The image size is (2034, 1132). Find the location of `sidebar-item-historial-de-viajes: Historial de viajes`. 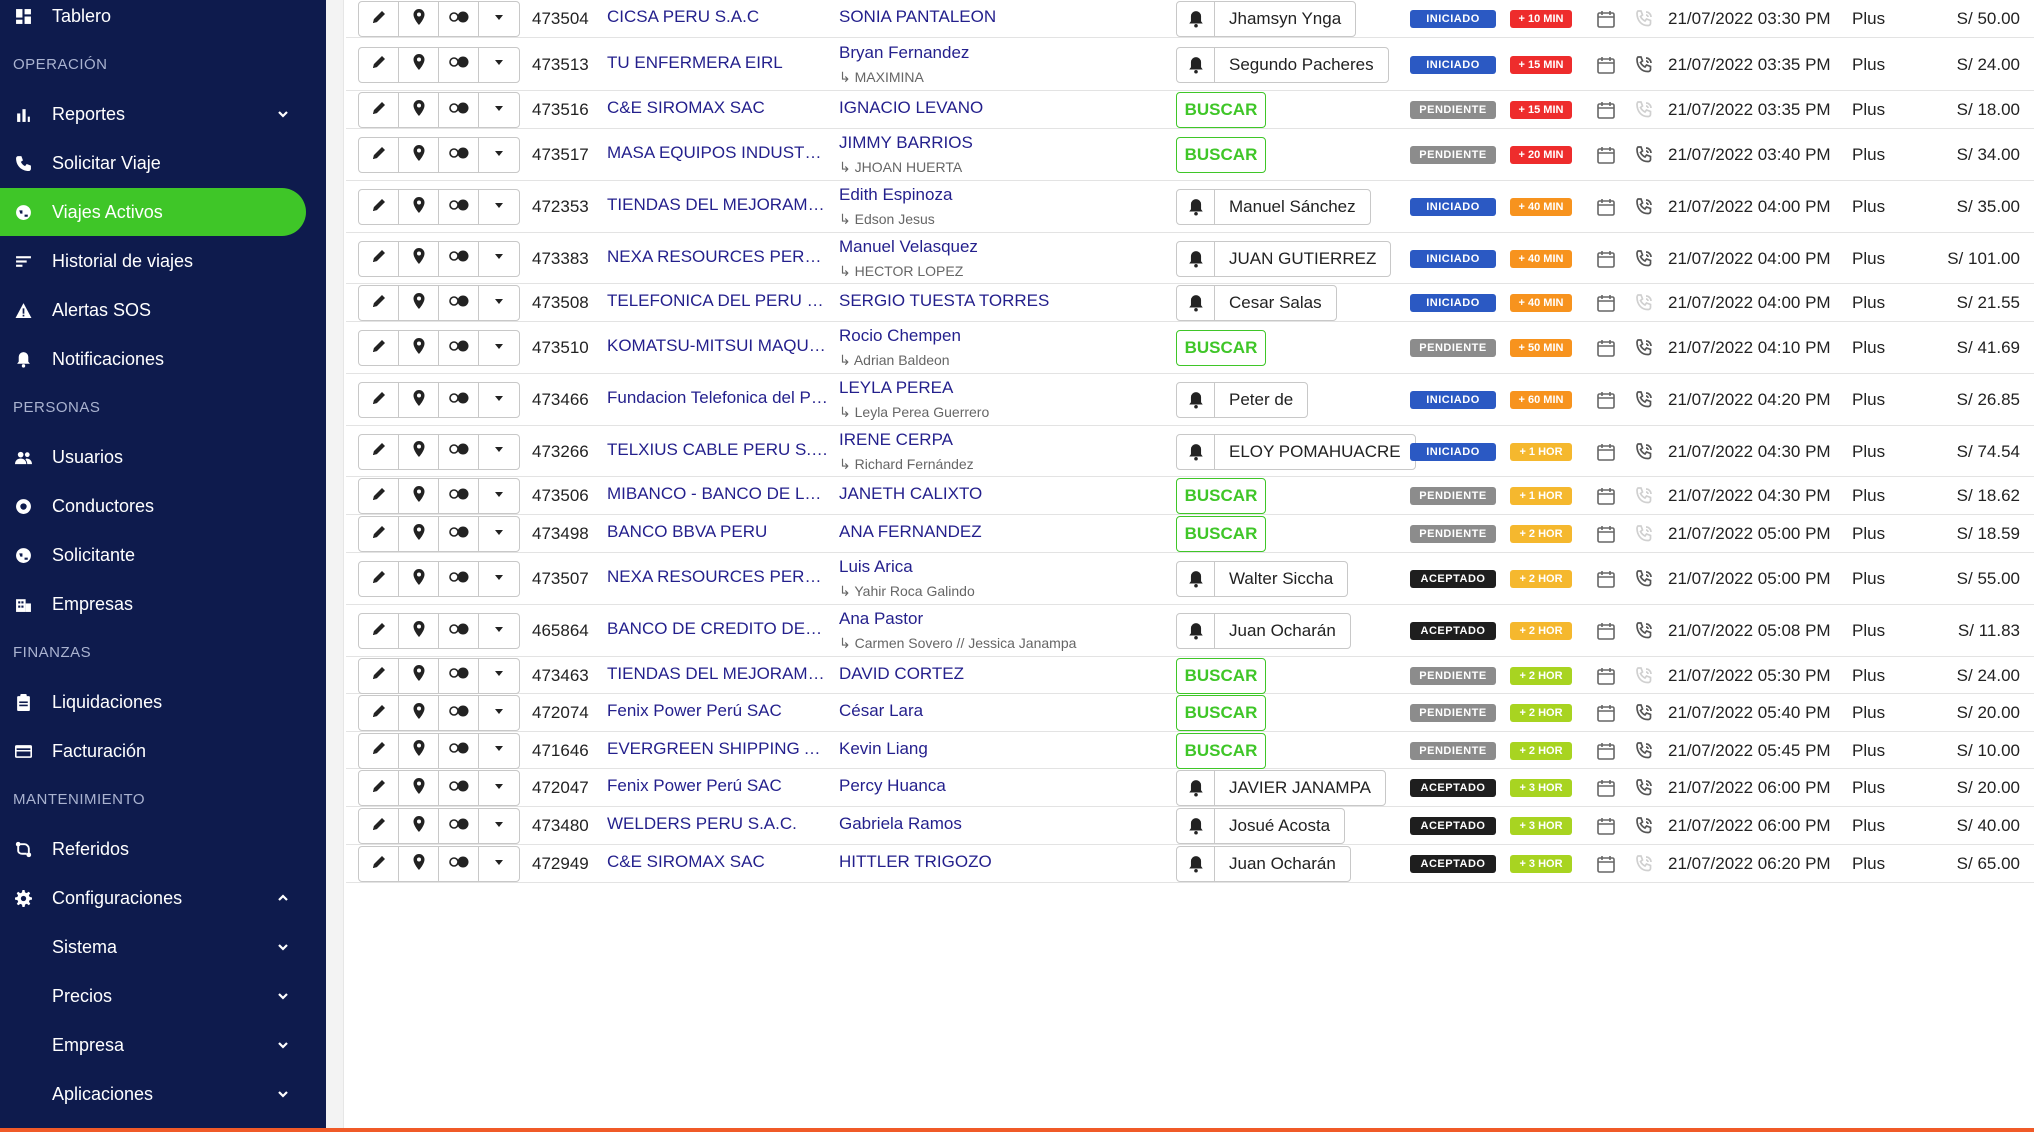

sidebar-item-historial-de-viajes: Historial de viajes is located at coordinates (153, 261).